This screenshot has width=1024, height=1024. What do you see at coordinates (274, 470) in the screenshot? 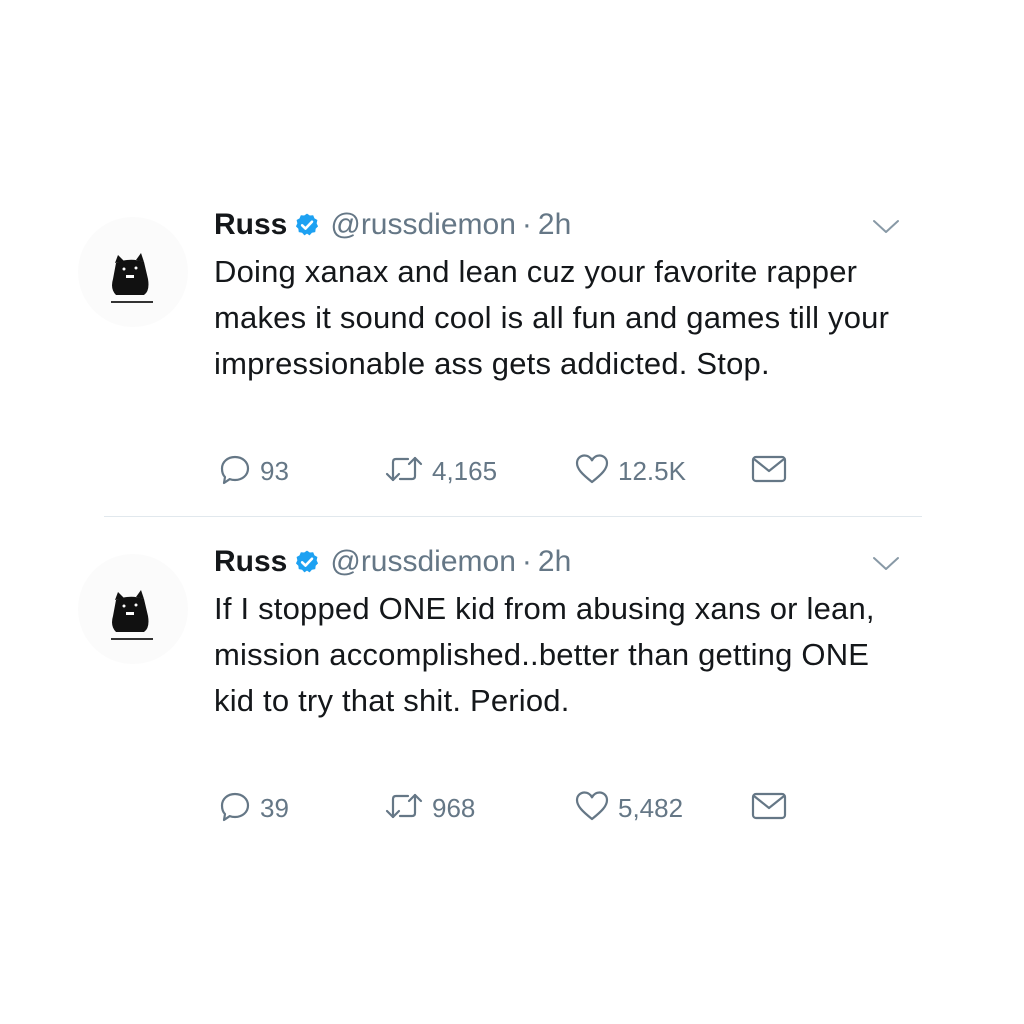
I see `reply-count: 93` at bounding box center [274, 470].